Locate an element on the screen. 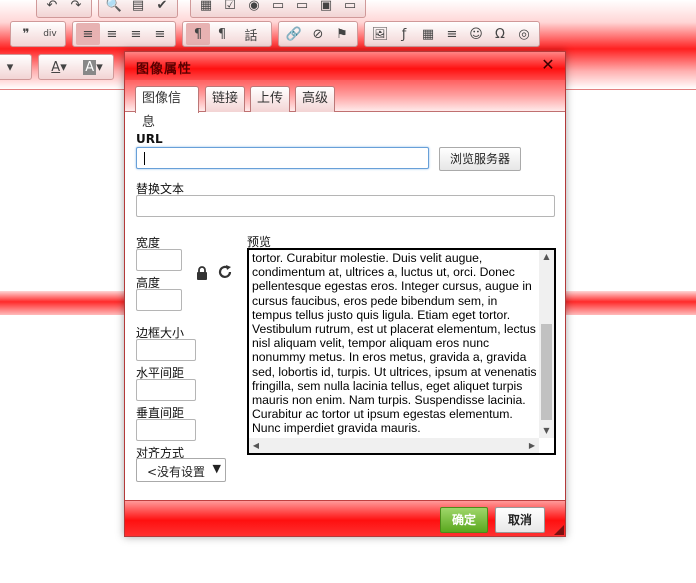 This screenshot has height=583, width=696. dialog-title: 图像属性 is located at coordinates (164, 69).